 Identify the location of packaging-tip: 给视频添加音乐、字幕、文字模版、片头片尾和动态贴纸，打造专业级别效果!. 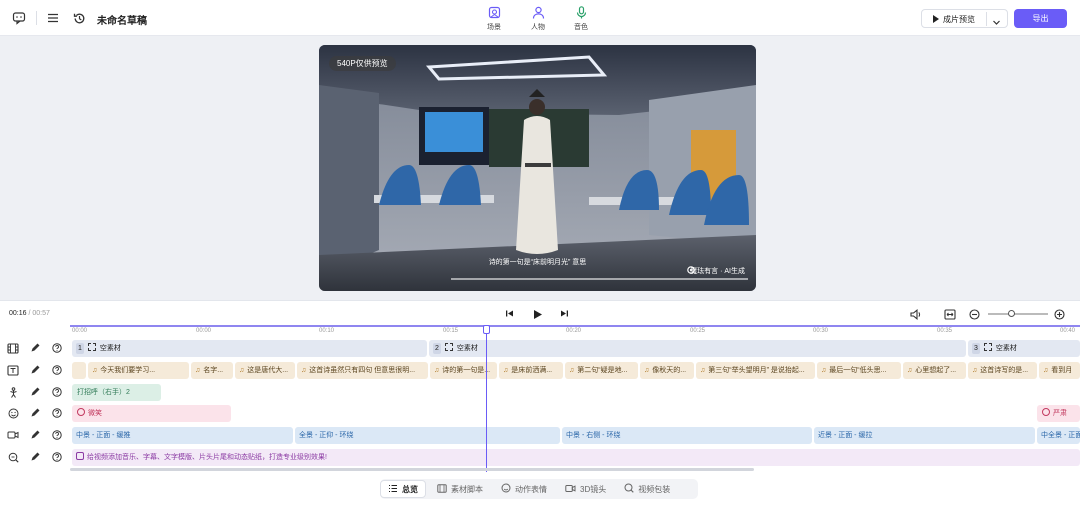
(576, 457).